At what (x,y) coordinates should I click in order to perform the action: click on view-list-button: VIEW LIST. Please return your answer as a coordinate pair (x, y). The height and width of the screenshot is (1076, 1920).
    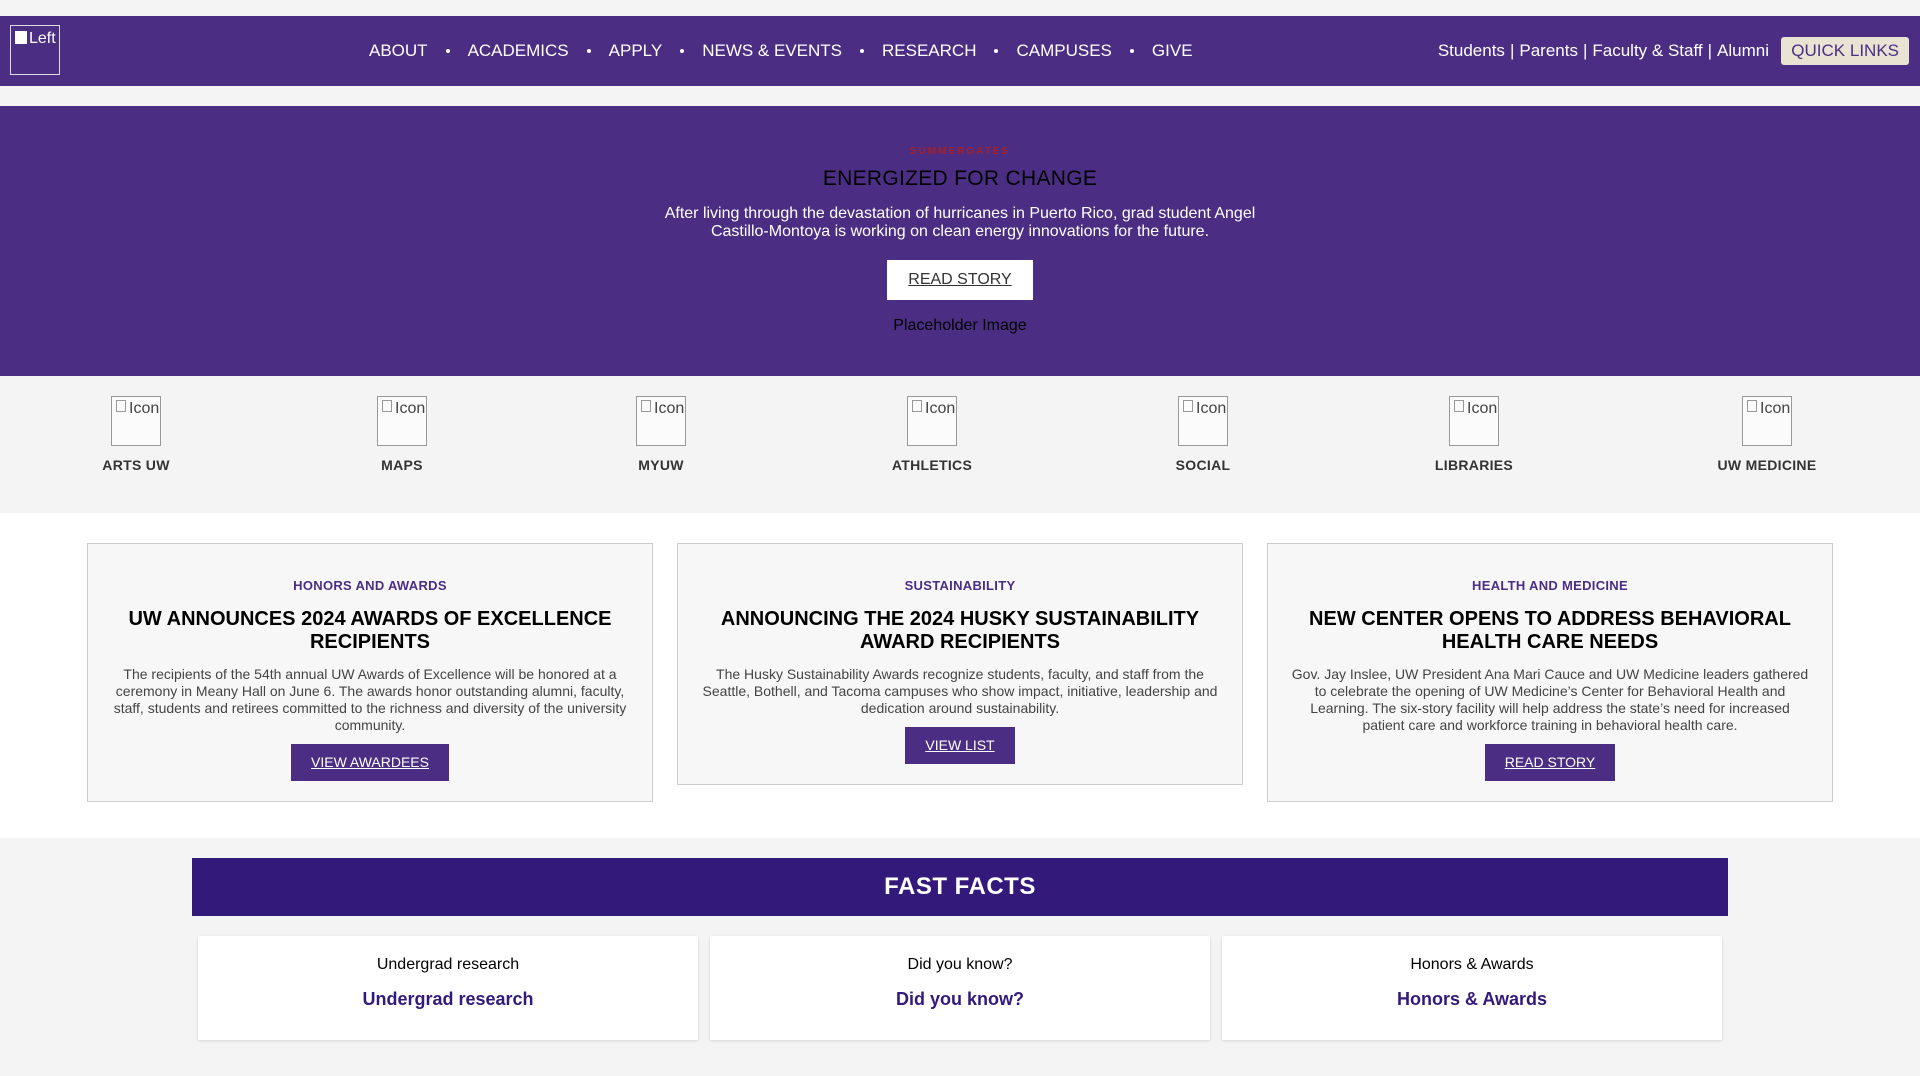
    Looking at the image, I should click on (960, 745).